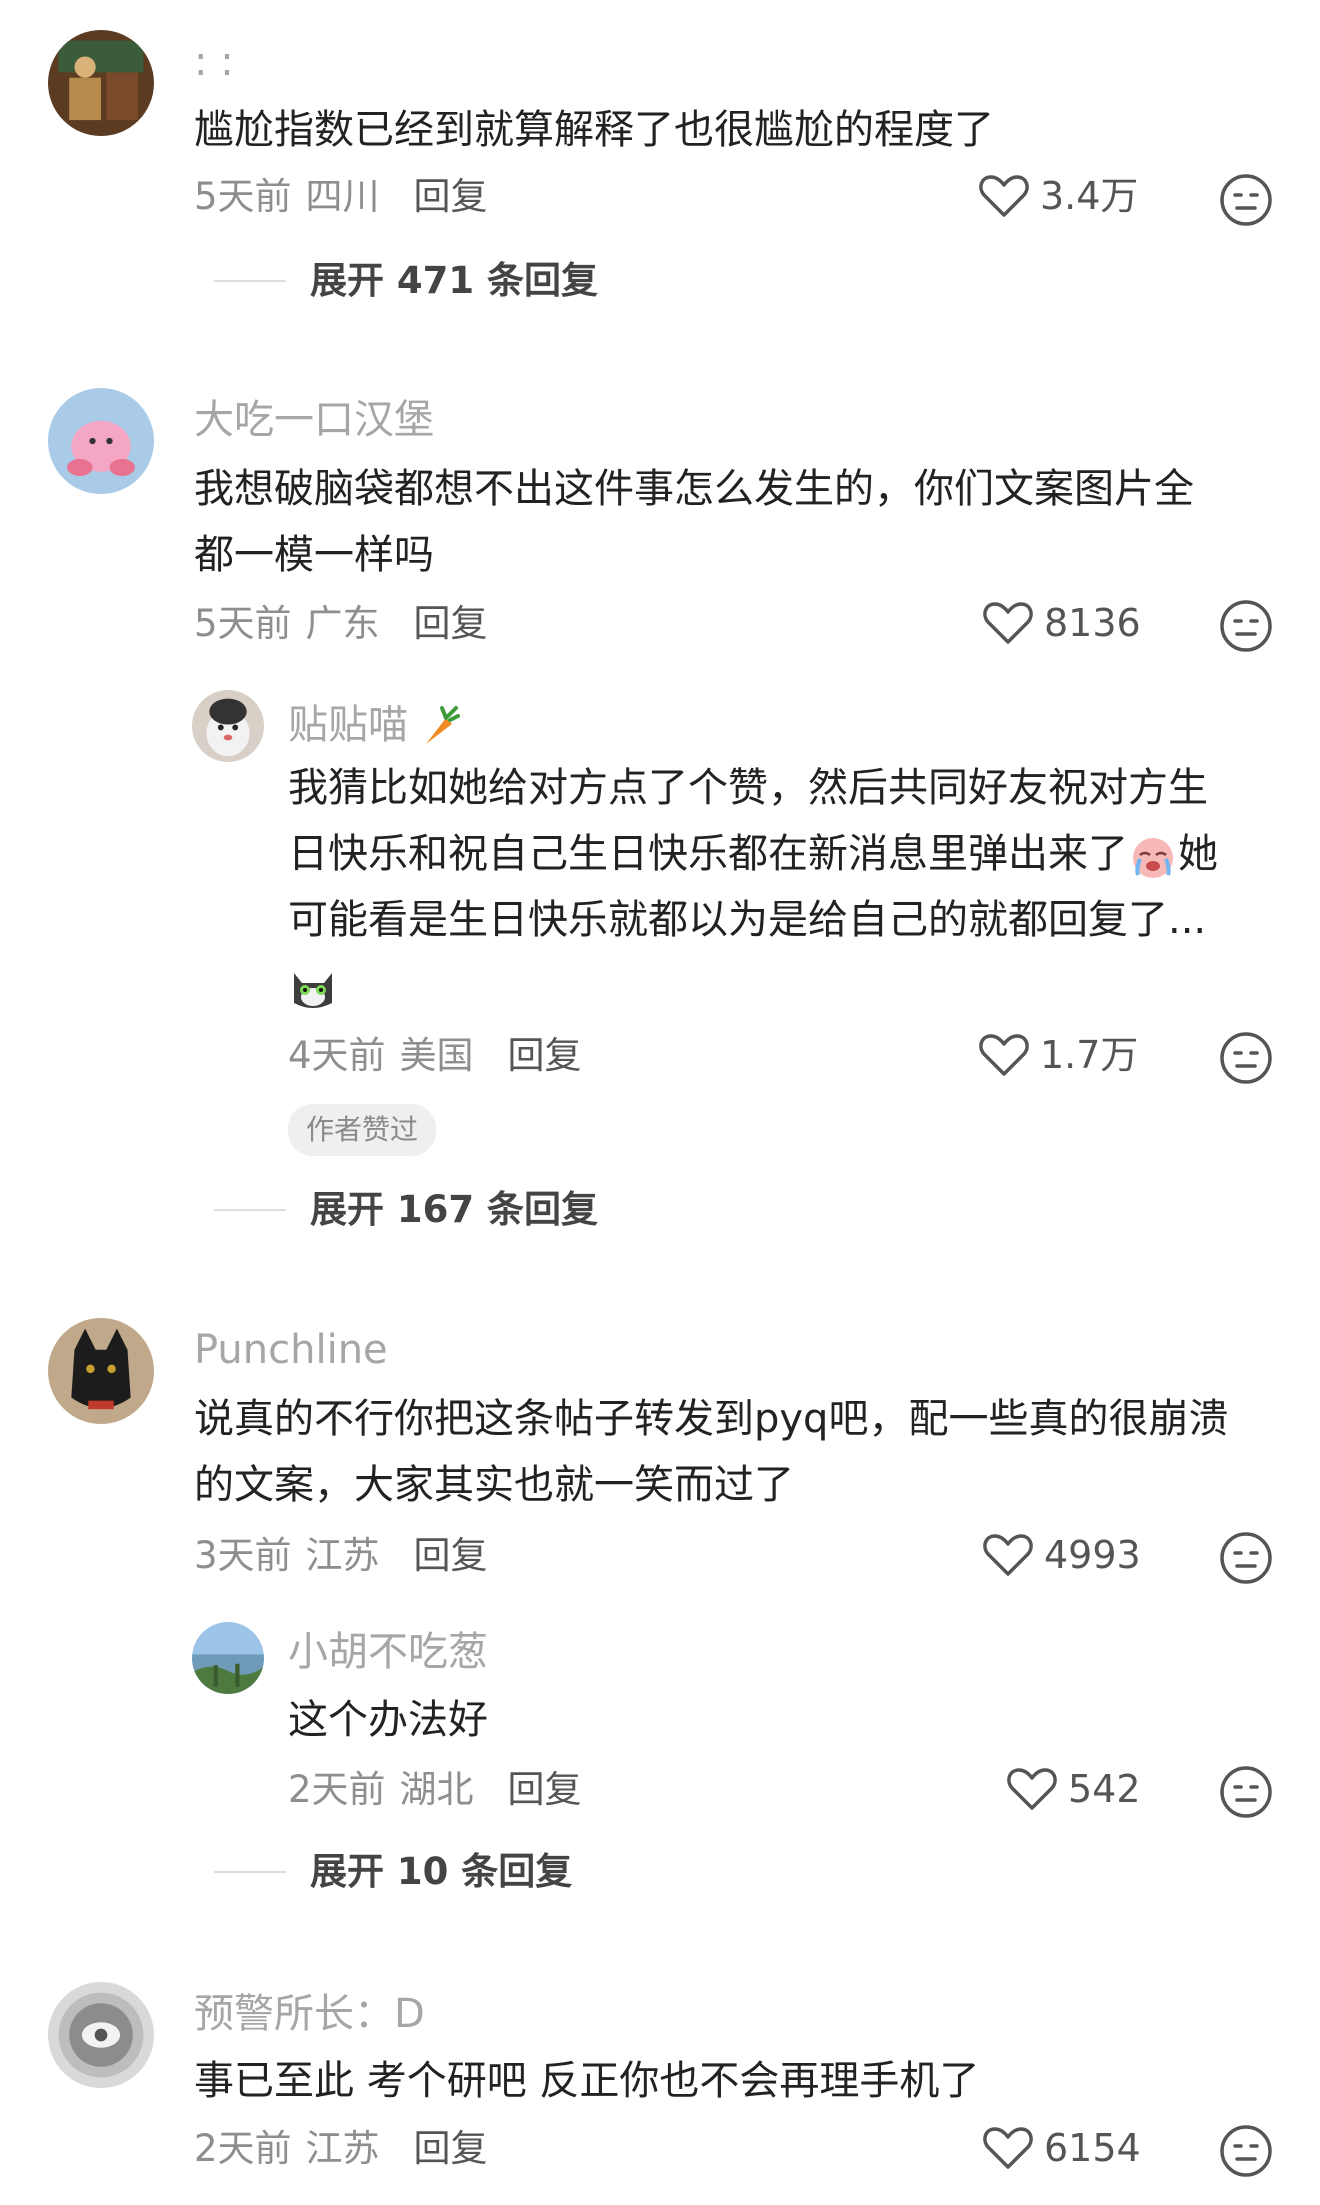  What do you see at coordinates (587, 2081) in the screenshot?
I see `comment-text: 事已至此 考个研吧 反正你也不会再理手机了` at bounding box center [587, 2081].